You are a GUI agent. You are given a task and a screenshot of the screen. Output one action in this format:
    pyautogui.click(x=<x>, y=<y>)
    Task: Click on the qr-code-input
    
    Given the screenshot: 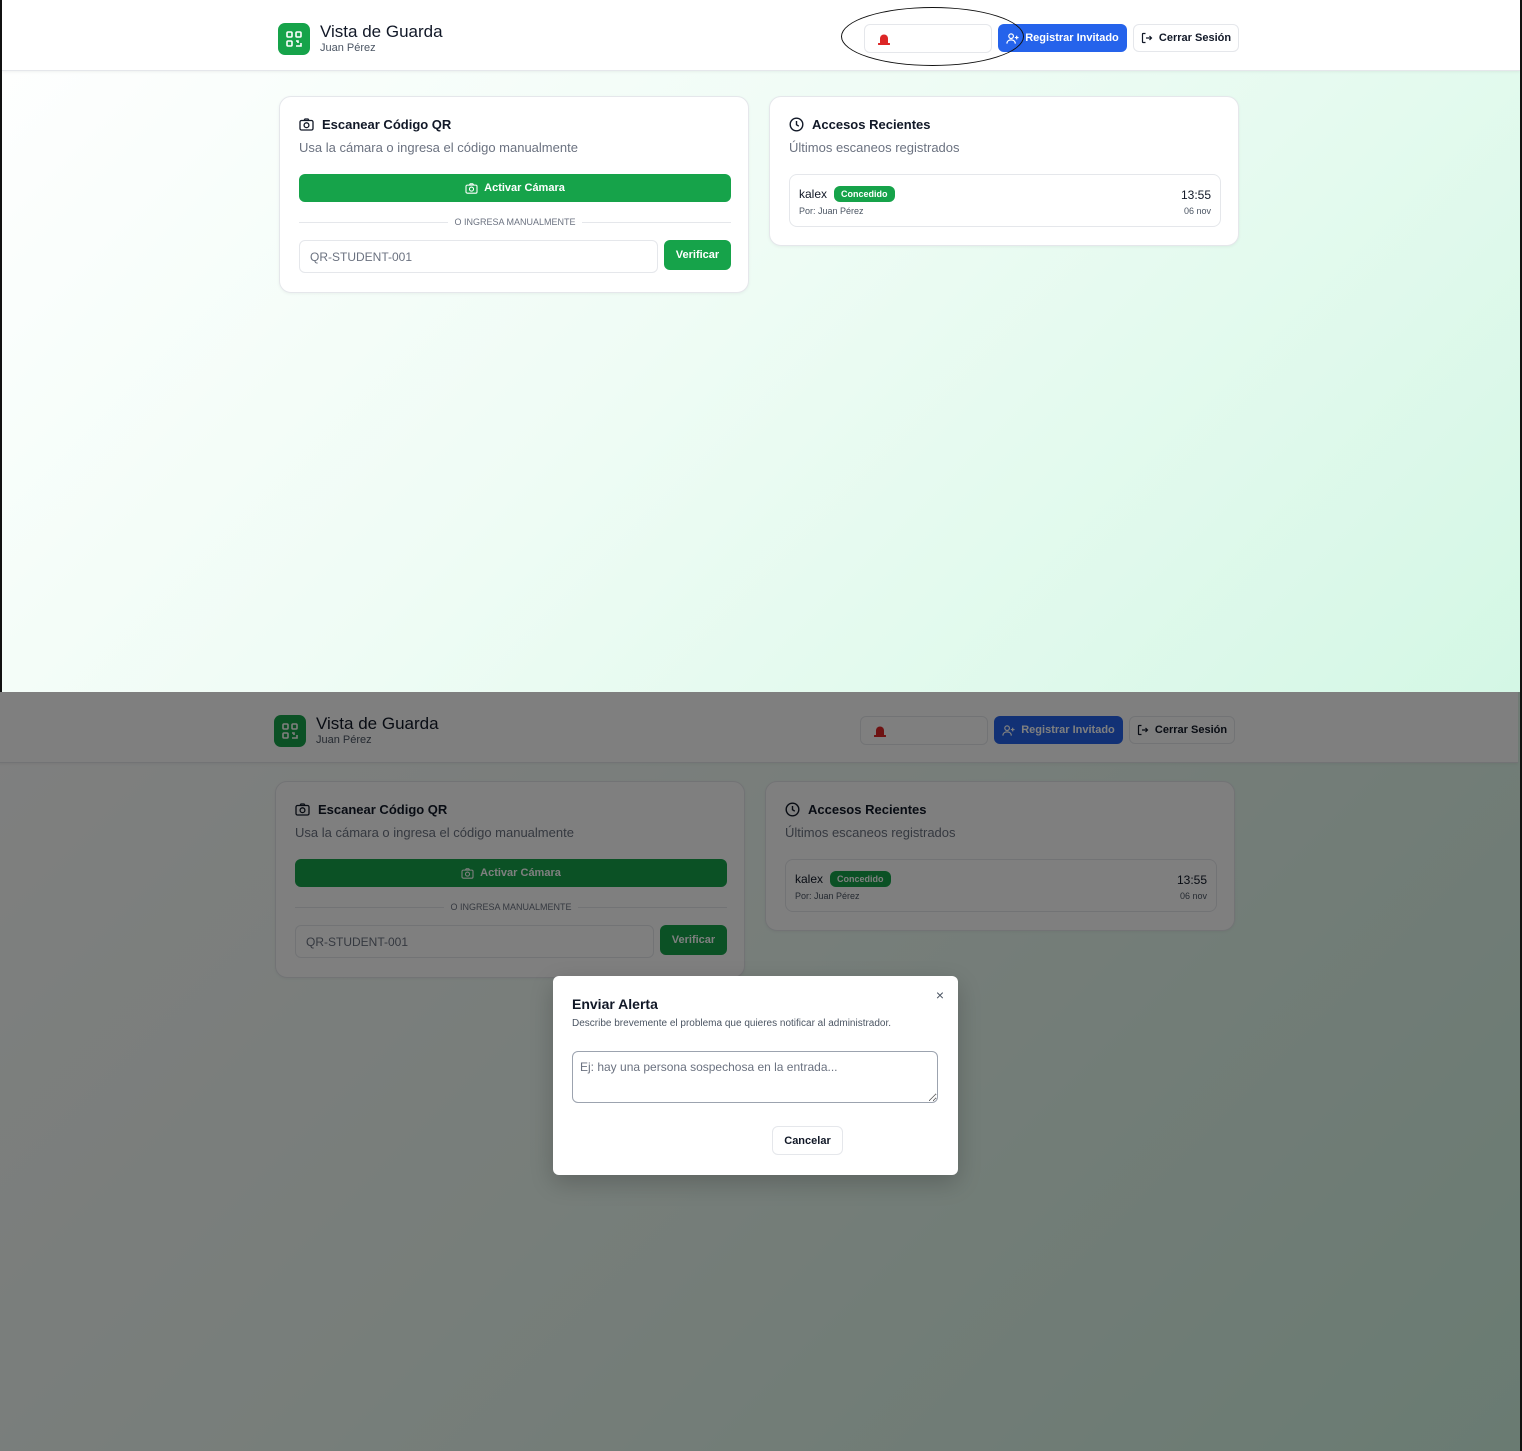 What is the action you would take?
    pyautogui.click(x=478, y=256)
    